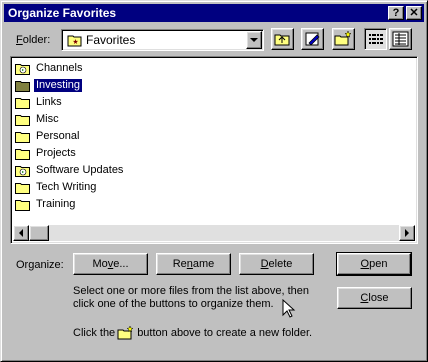 The image size is (428, 362). I want to click on create-new-folder-button, so click(343, 39).